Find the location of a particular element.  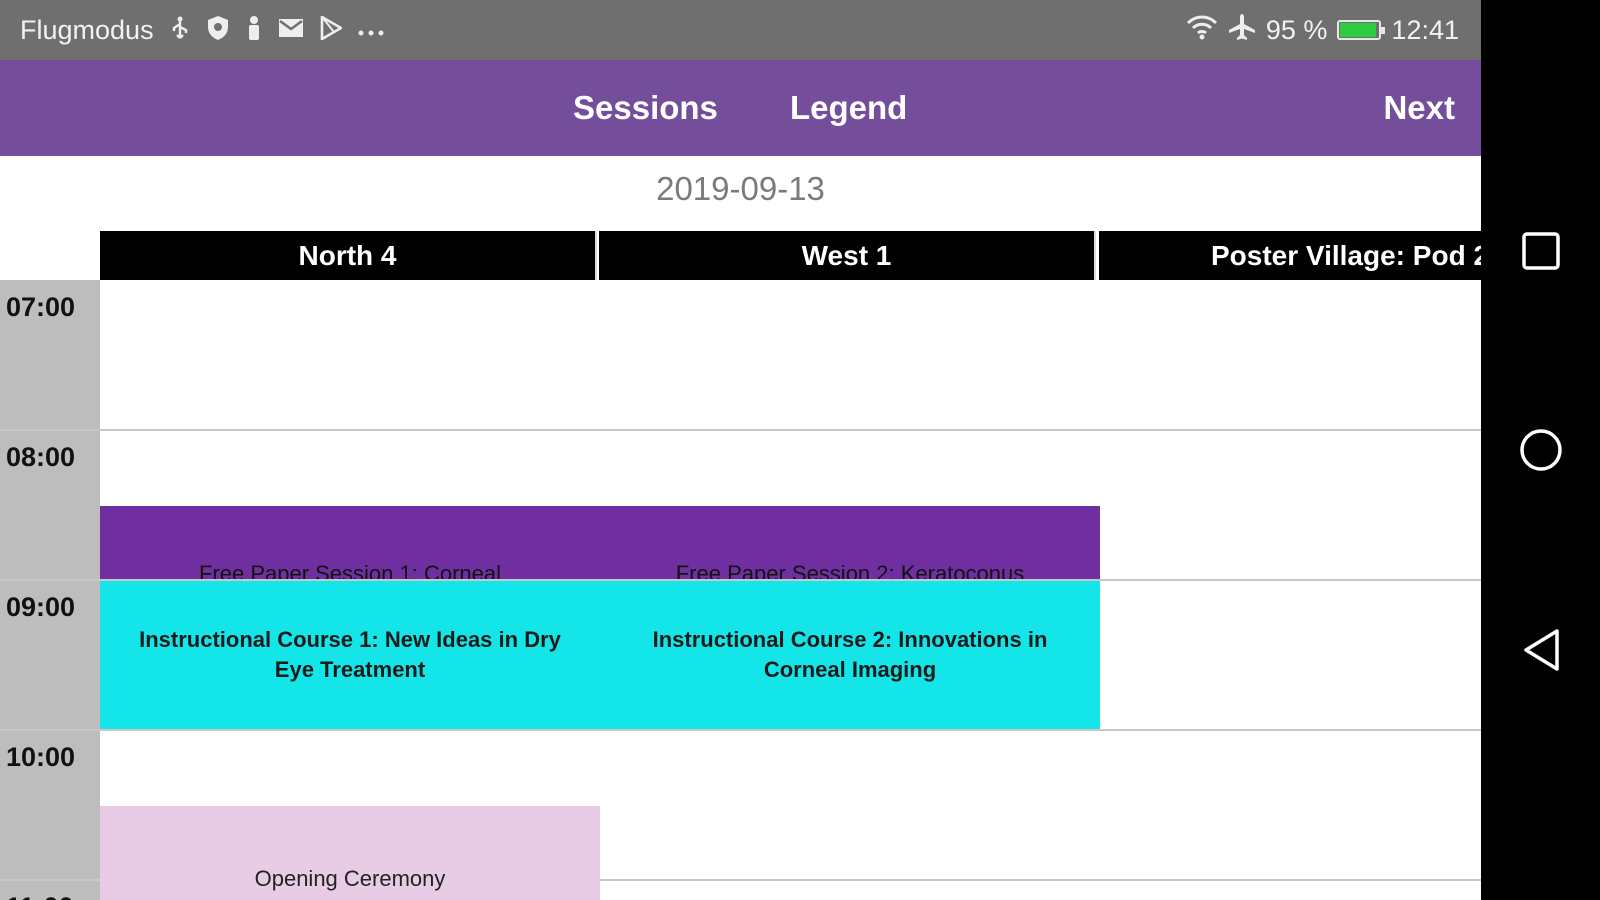

carrier-label: Flugmodus is located at coordinates (87, 29).